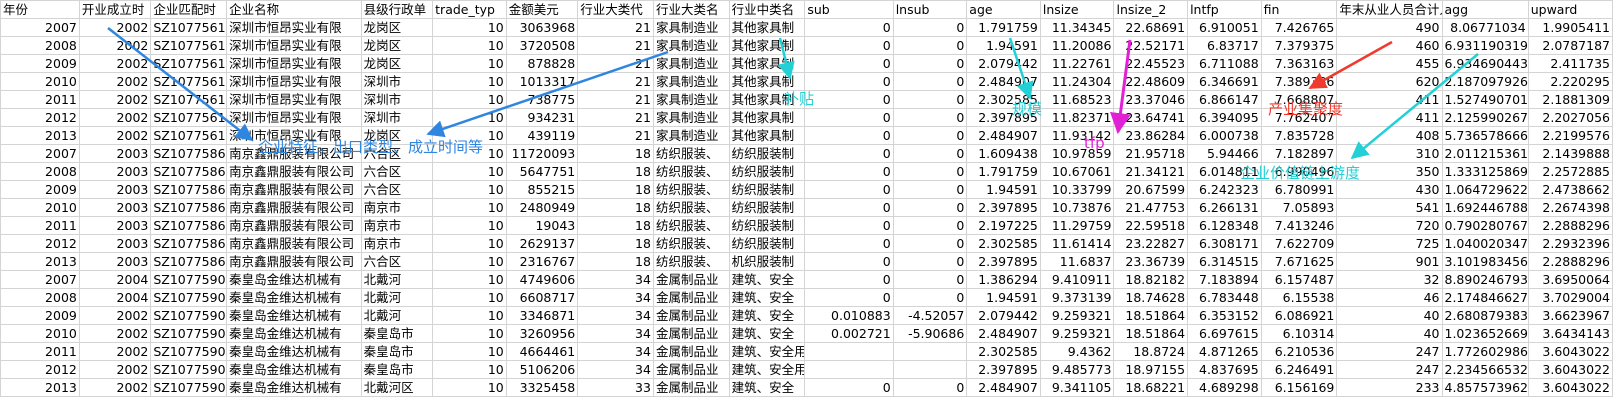 The width and height of the screenshot is (1613, 400). What do you see at coordinates (1077, 63) in the screenshot?
I see `table-cell: 11.22761` at bounding box center [1077, 63].